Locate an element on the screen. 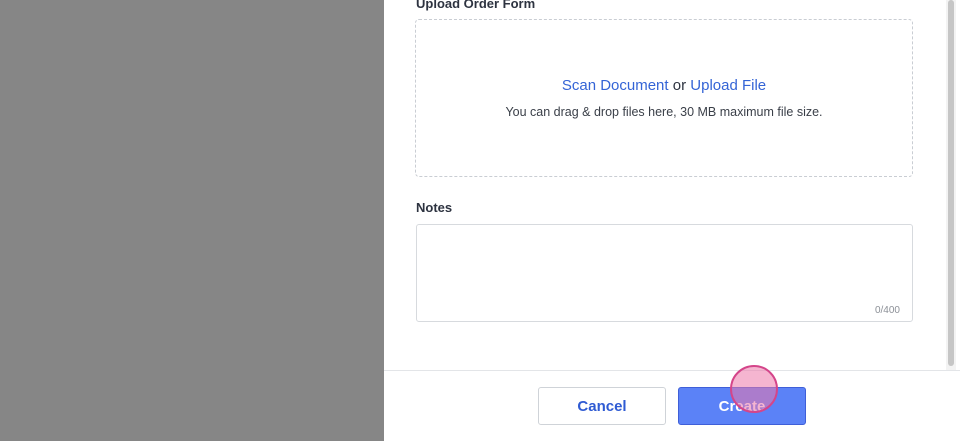 This screenshot has height=442, width=960. scrollbar-thumb is located at coordinates (951, 183).